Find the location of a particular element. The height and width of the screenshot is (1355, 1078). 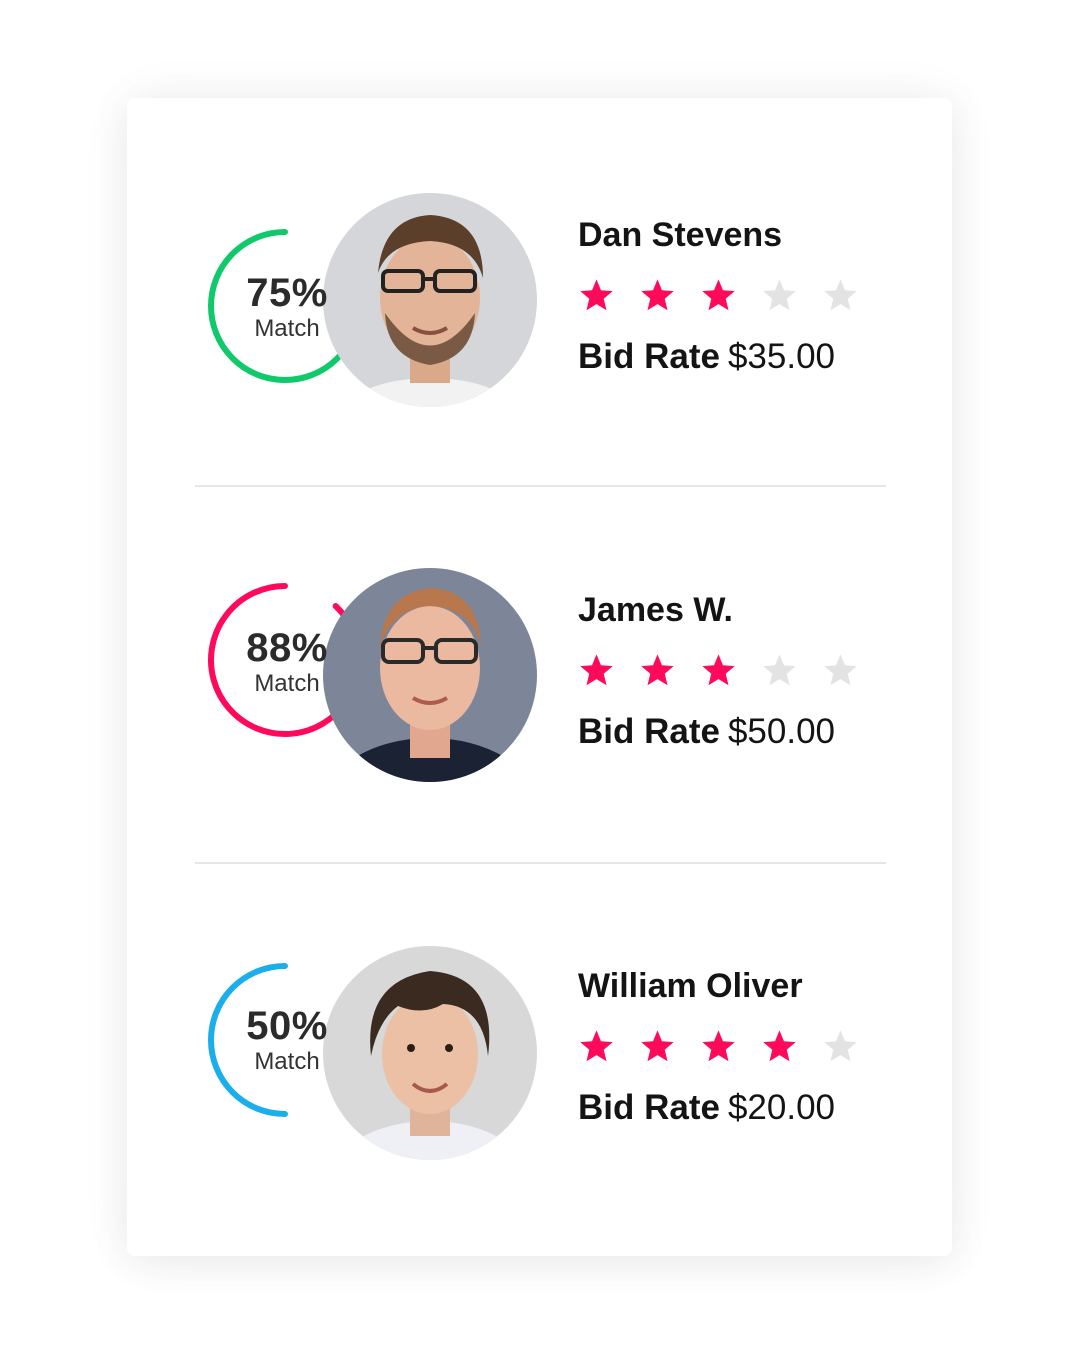

match-percent: 88% is located at coordinates (287, 648).